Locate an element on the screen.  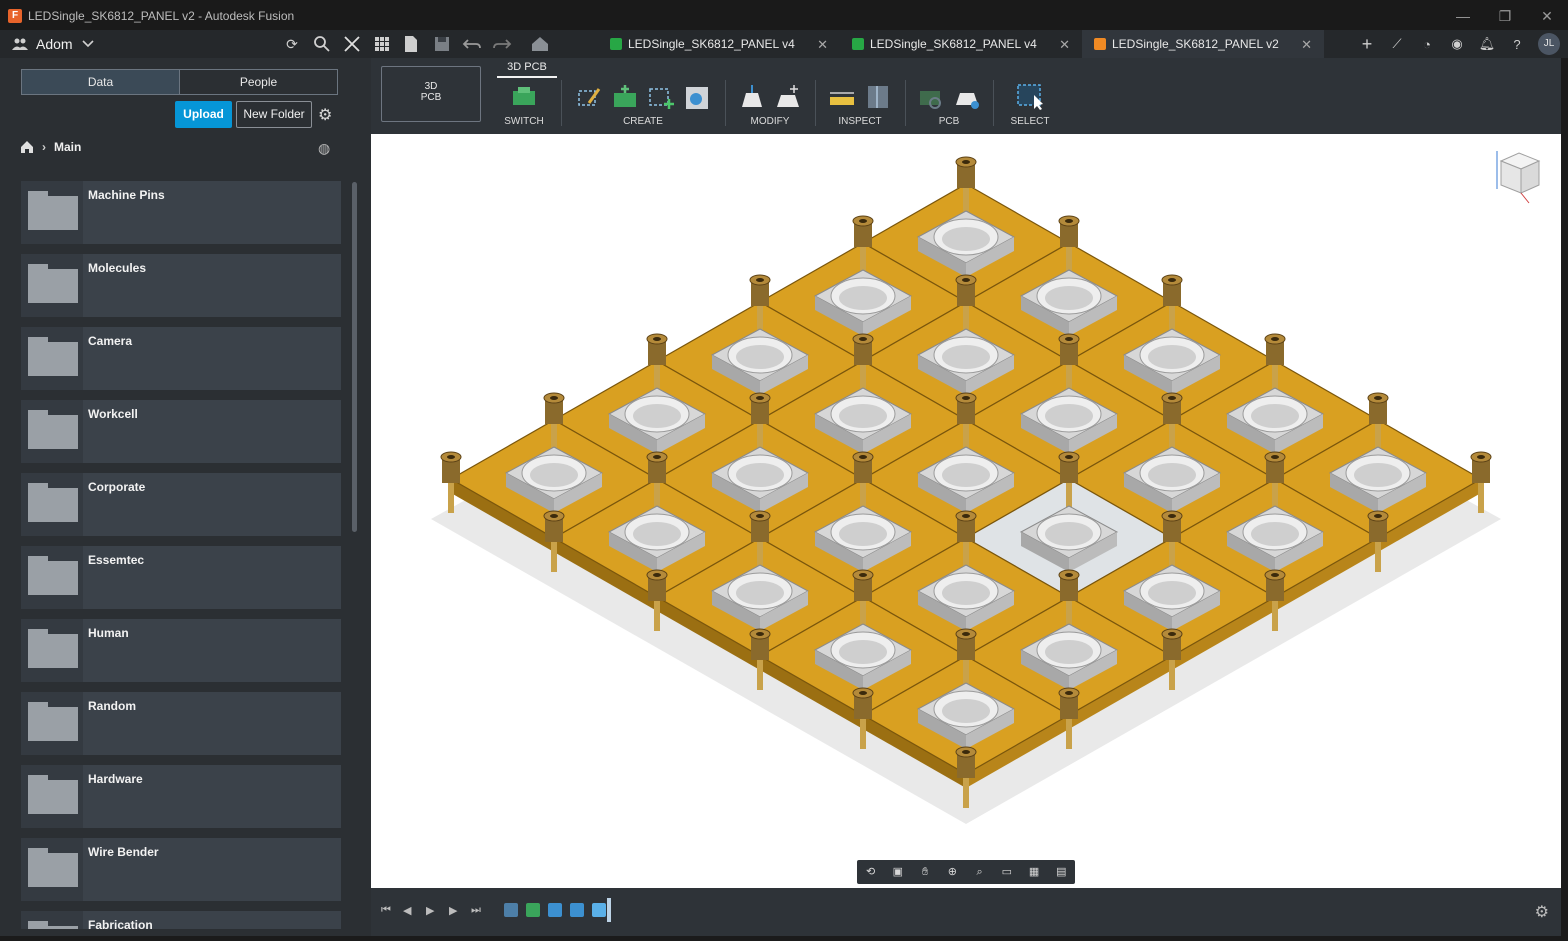
new-tab-button: + is located at coordinates (1367, 44).